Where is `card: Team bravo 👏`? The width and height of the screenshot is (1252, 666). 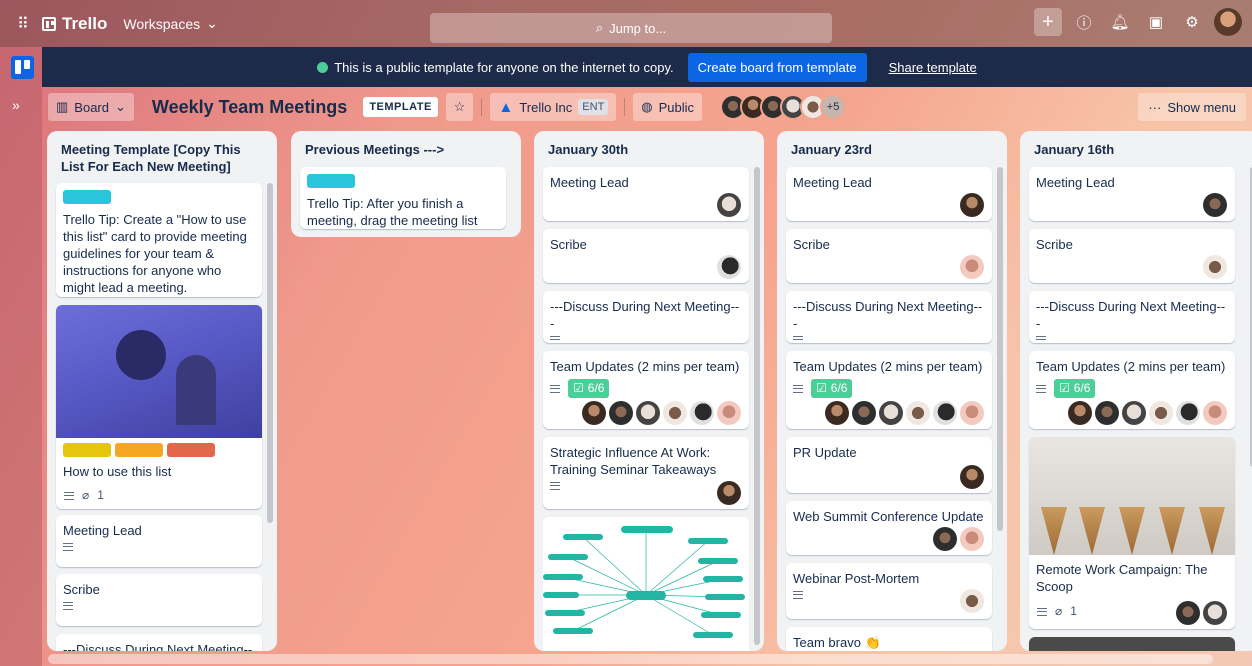
card: Team bravo 👏 is located at coordinates (889, 639).